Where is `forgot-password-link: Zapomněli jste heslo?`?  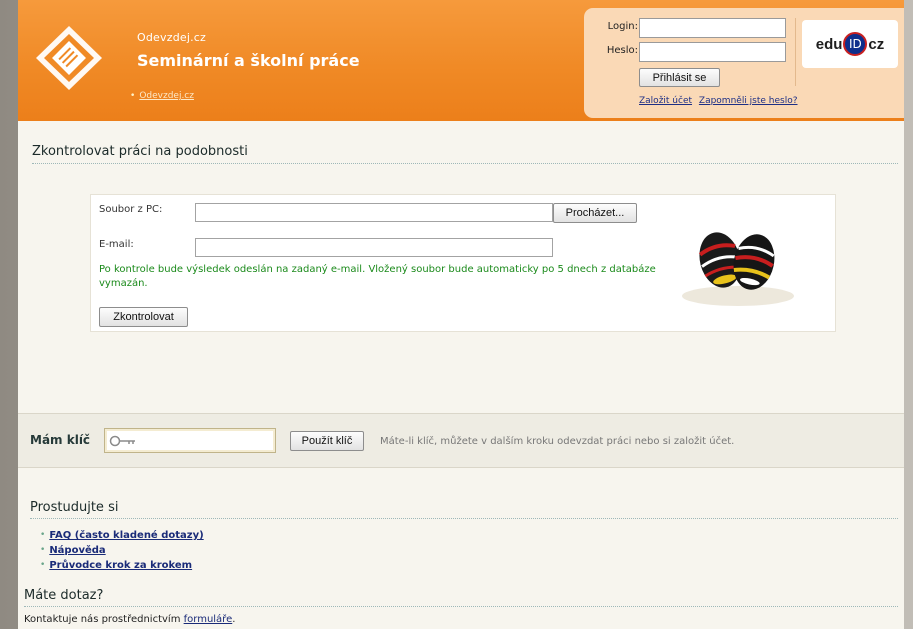
forgot-password-link: Zapomněli jste heslo? is located at coordinates (748, 101).